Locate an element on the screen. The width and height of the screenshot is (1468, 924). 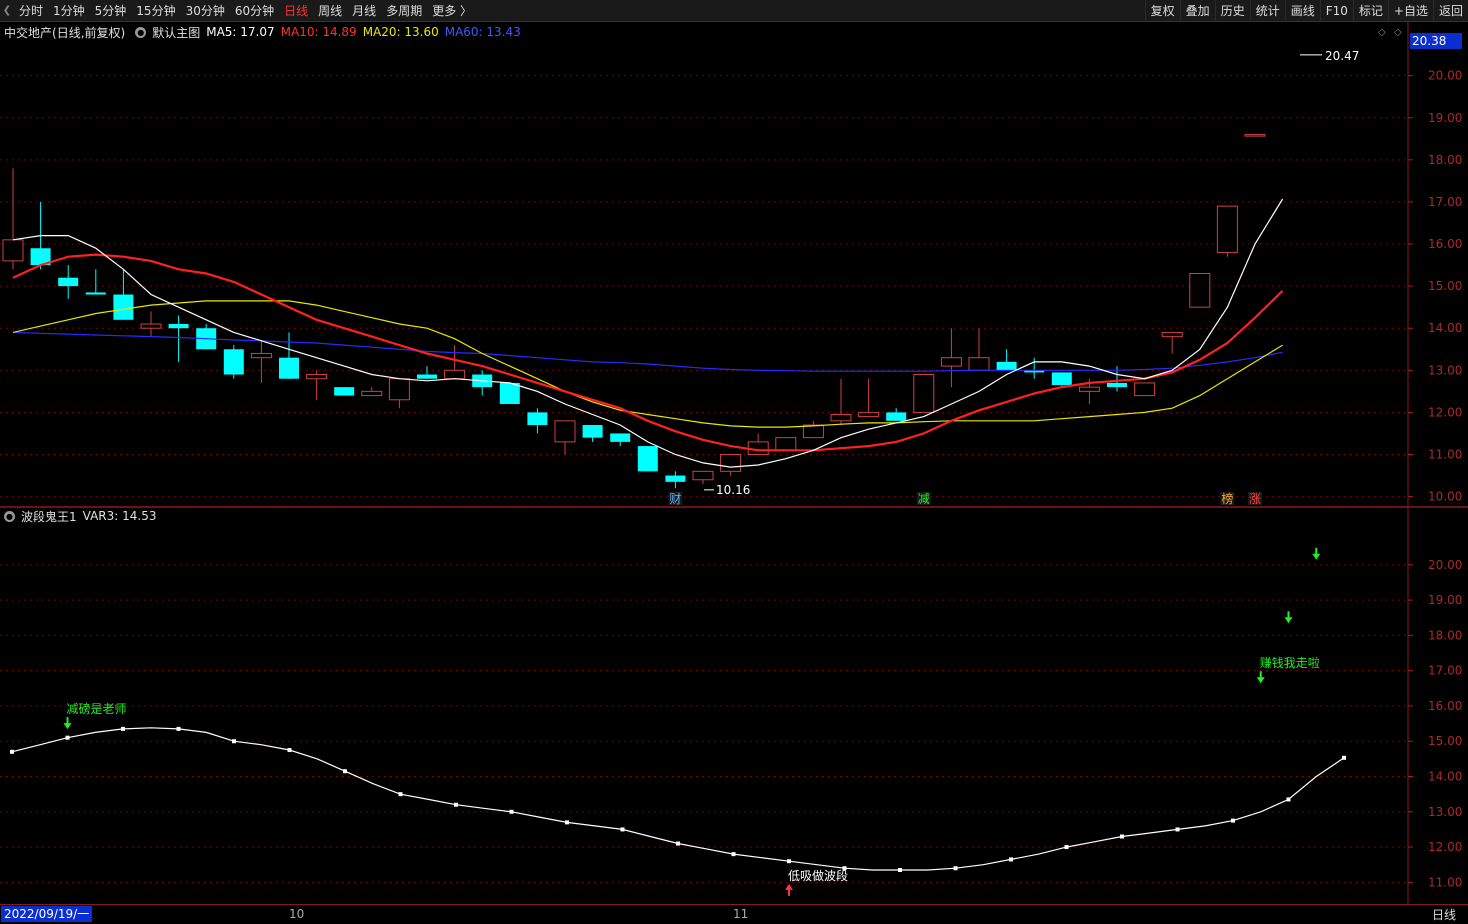
tool-button-8: 返回 is located at coordinates (1450, 11).